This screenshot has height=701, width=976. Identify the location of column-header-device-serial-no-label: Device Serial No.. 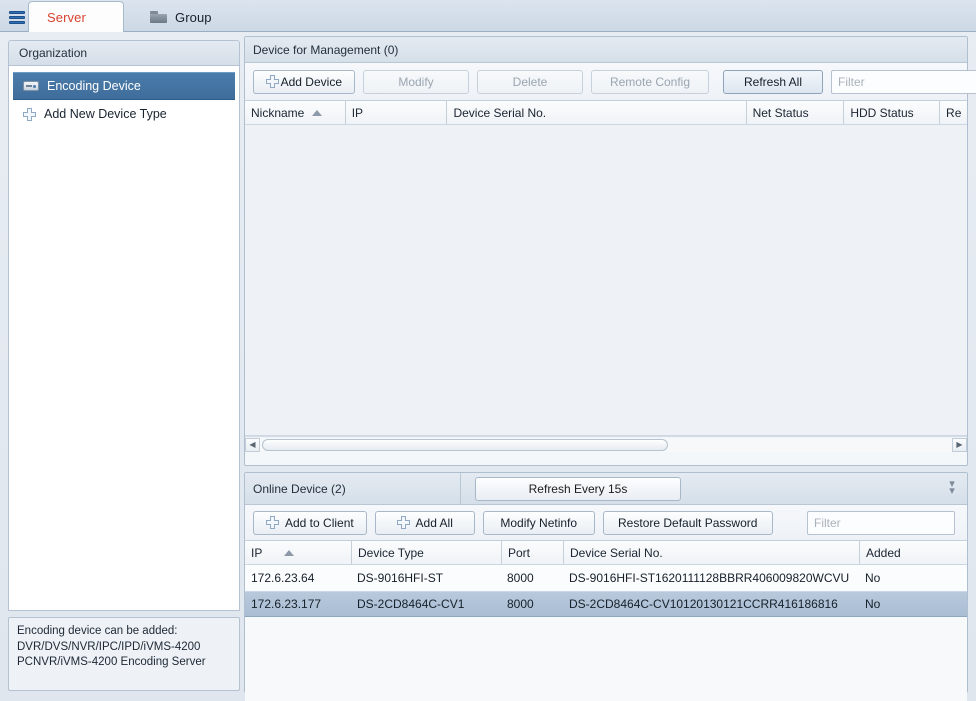
(500, 112).